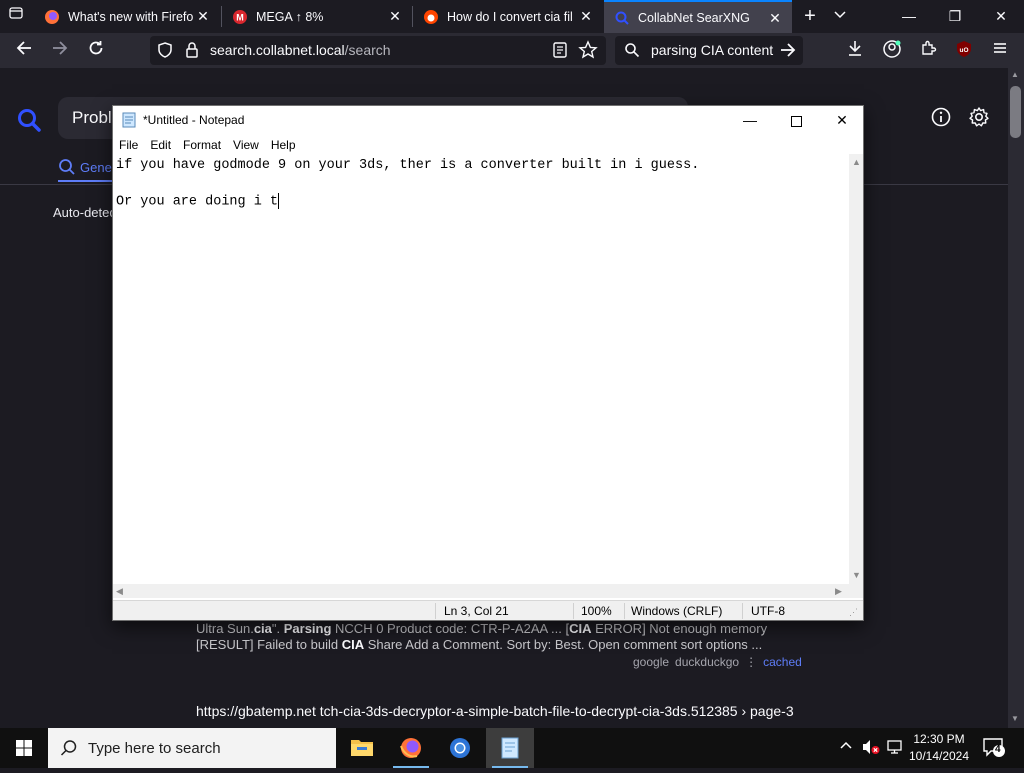  Describe the element at coordinates (29, 122) in the screenshot. I see `searxng-logo-icon` at that location.